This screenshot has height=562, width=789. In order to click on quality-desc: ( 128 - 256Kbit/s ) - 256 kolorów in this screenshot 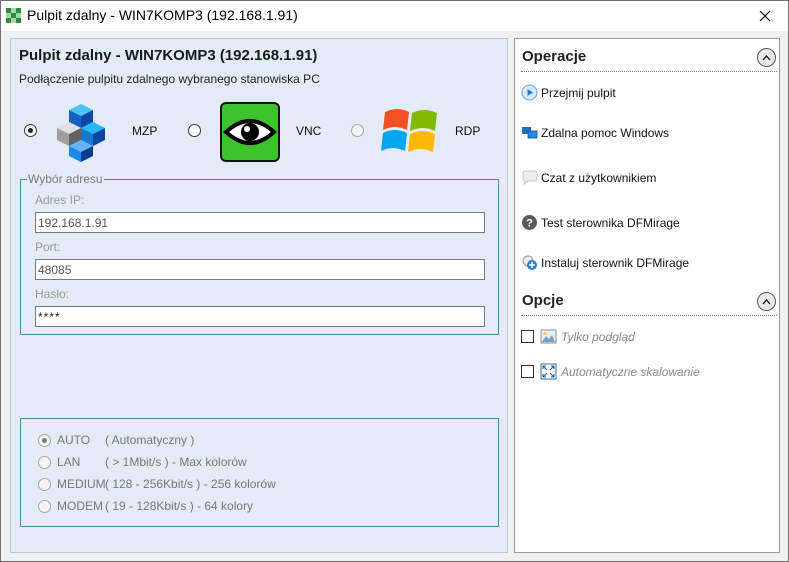, I will do `click(190, 484)`.